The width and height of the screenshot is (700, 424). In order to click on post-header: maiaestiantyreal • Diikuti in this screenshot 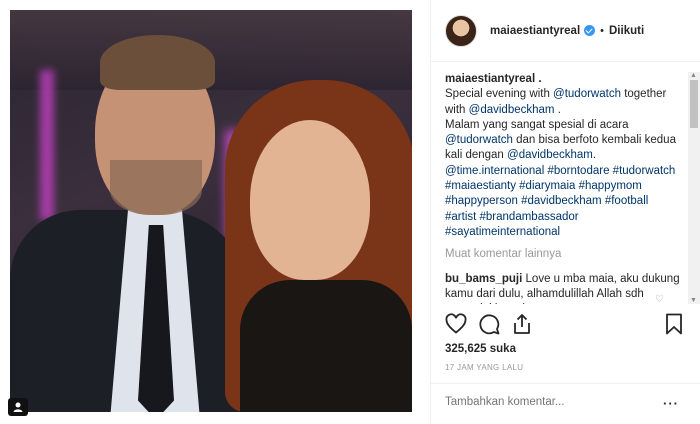, I will do `click(565, 31)`.